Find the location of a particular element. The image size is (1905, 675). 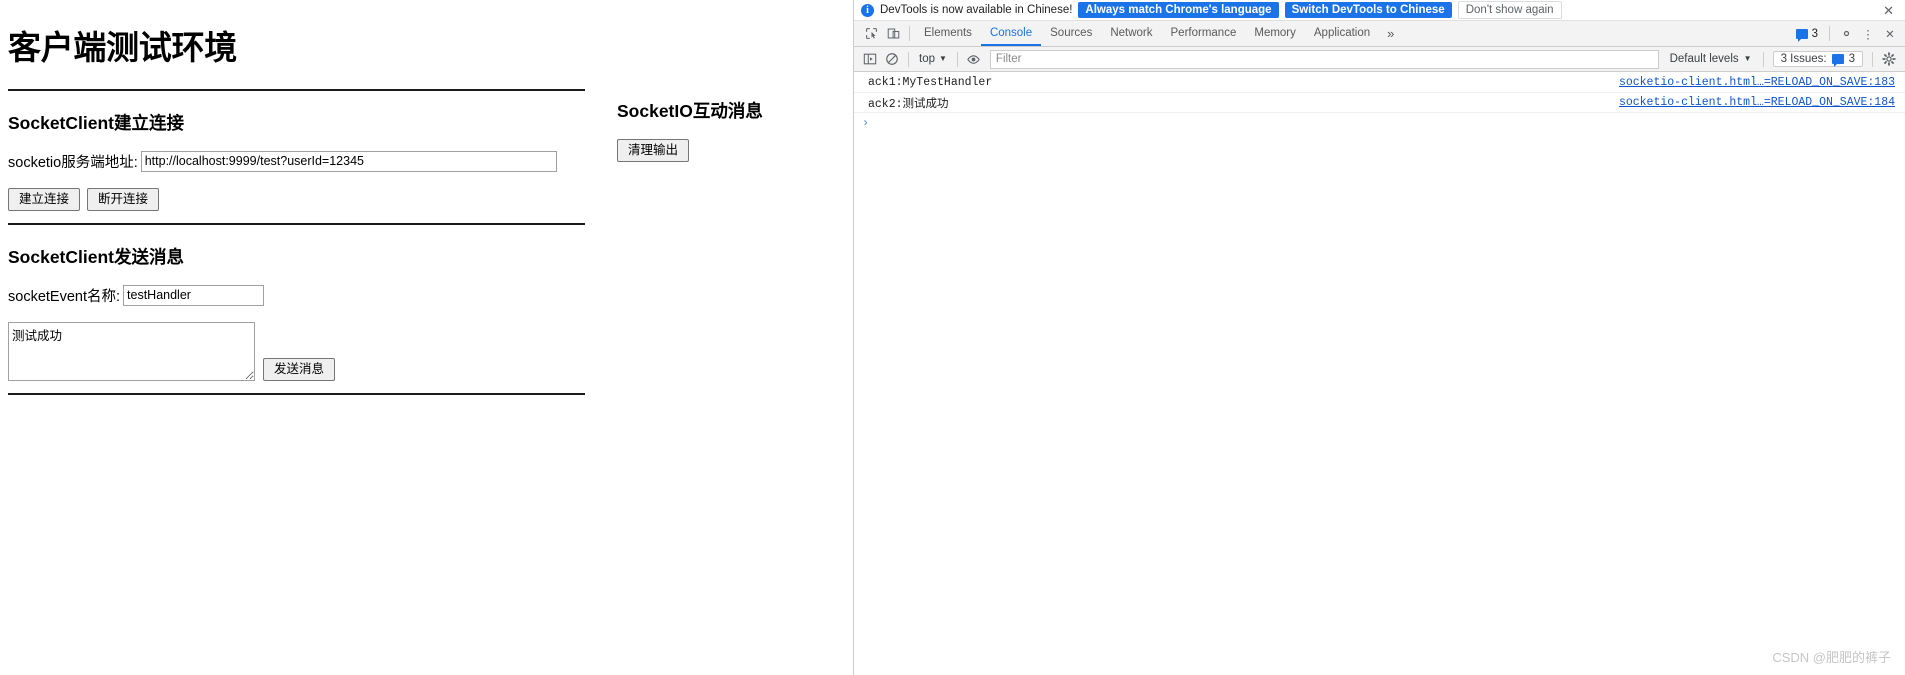

tab-application: Application is located at coordinates (1342, 33).